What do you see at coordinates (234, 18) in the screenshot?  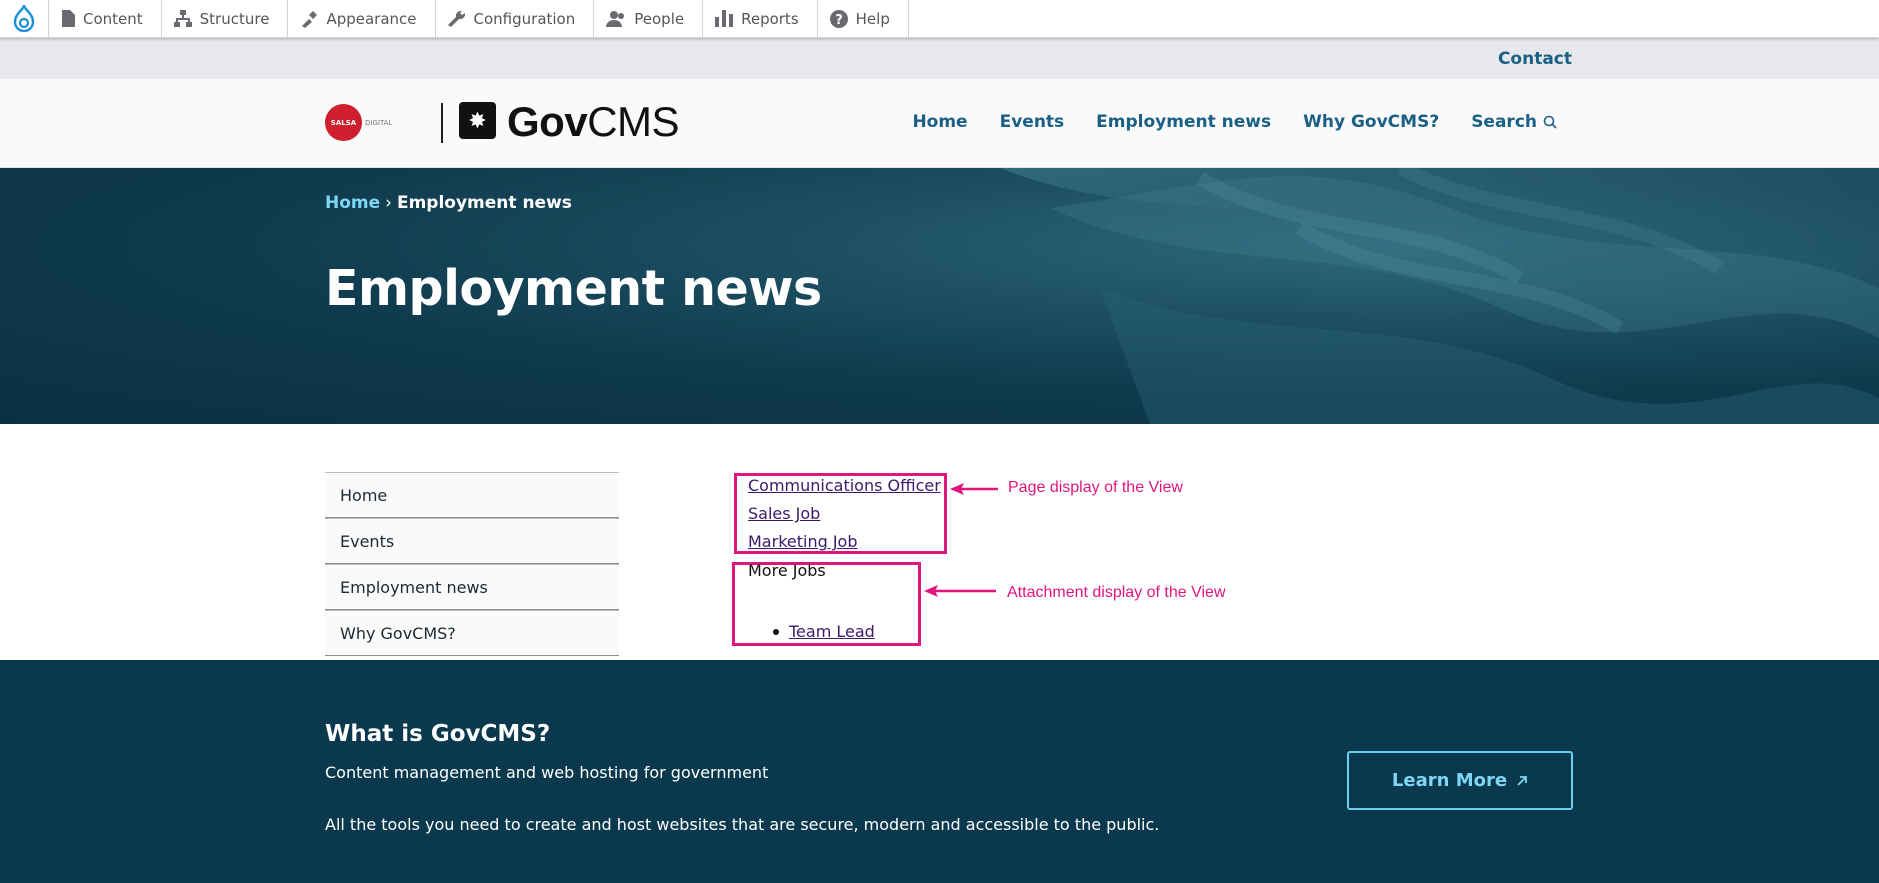 I see `toolbar-label: Structure` at bounding box center [234, 18].